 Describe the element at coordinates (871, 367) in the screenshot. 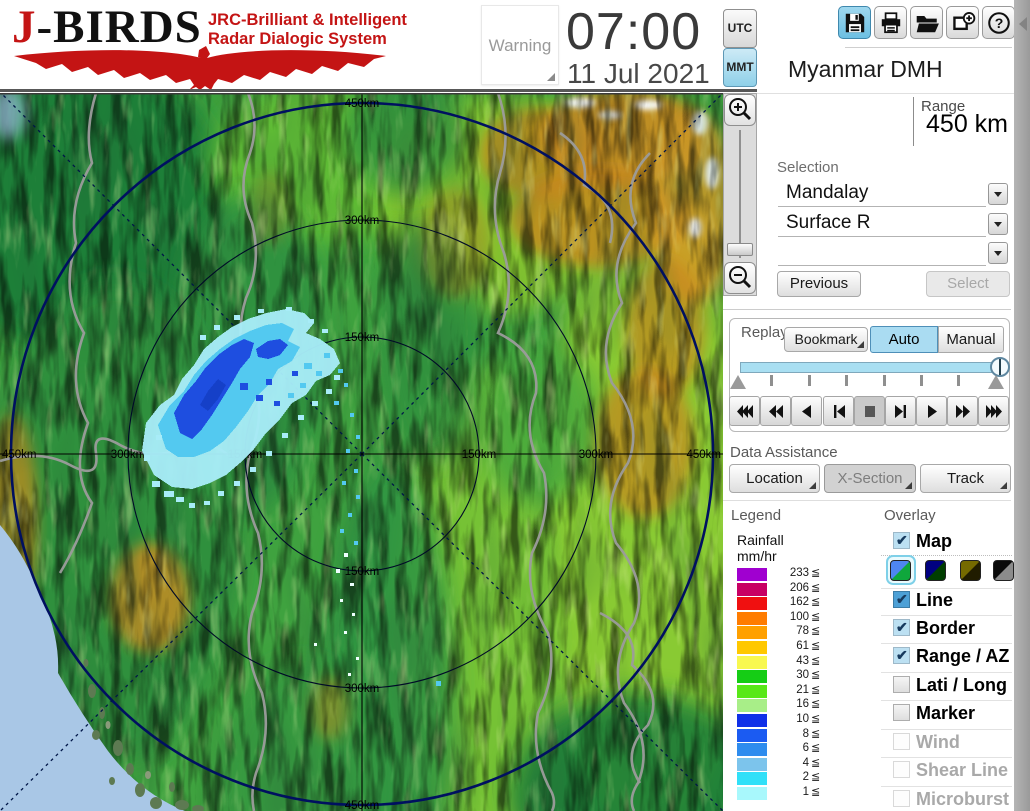

I see `replay-slider-track` at that location.